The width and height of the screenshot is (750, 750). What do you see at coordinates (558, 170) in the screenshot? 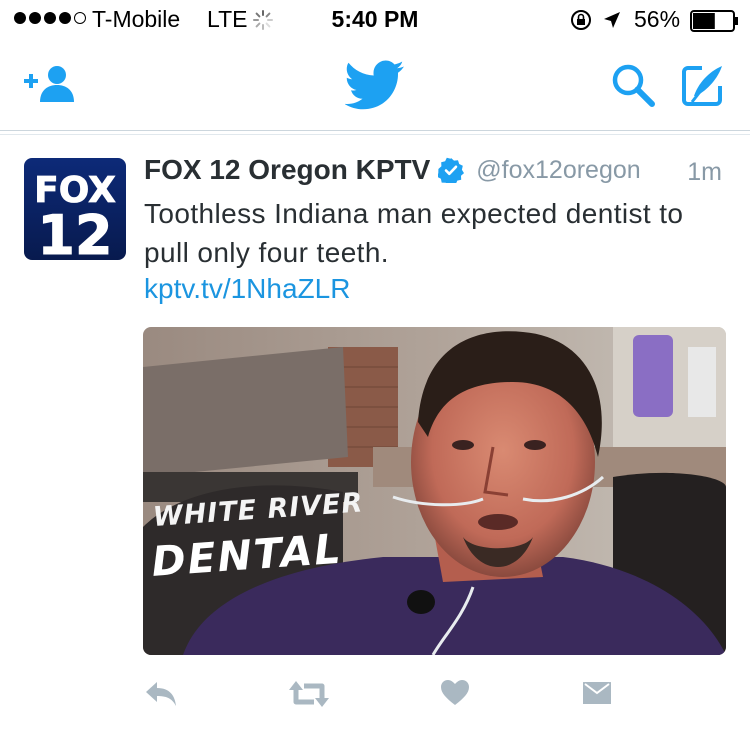
I see `author-handle: @fox12oregon` at bounding box center [558, 170].